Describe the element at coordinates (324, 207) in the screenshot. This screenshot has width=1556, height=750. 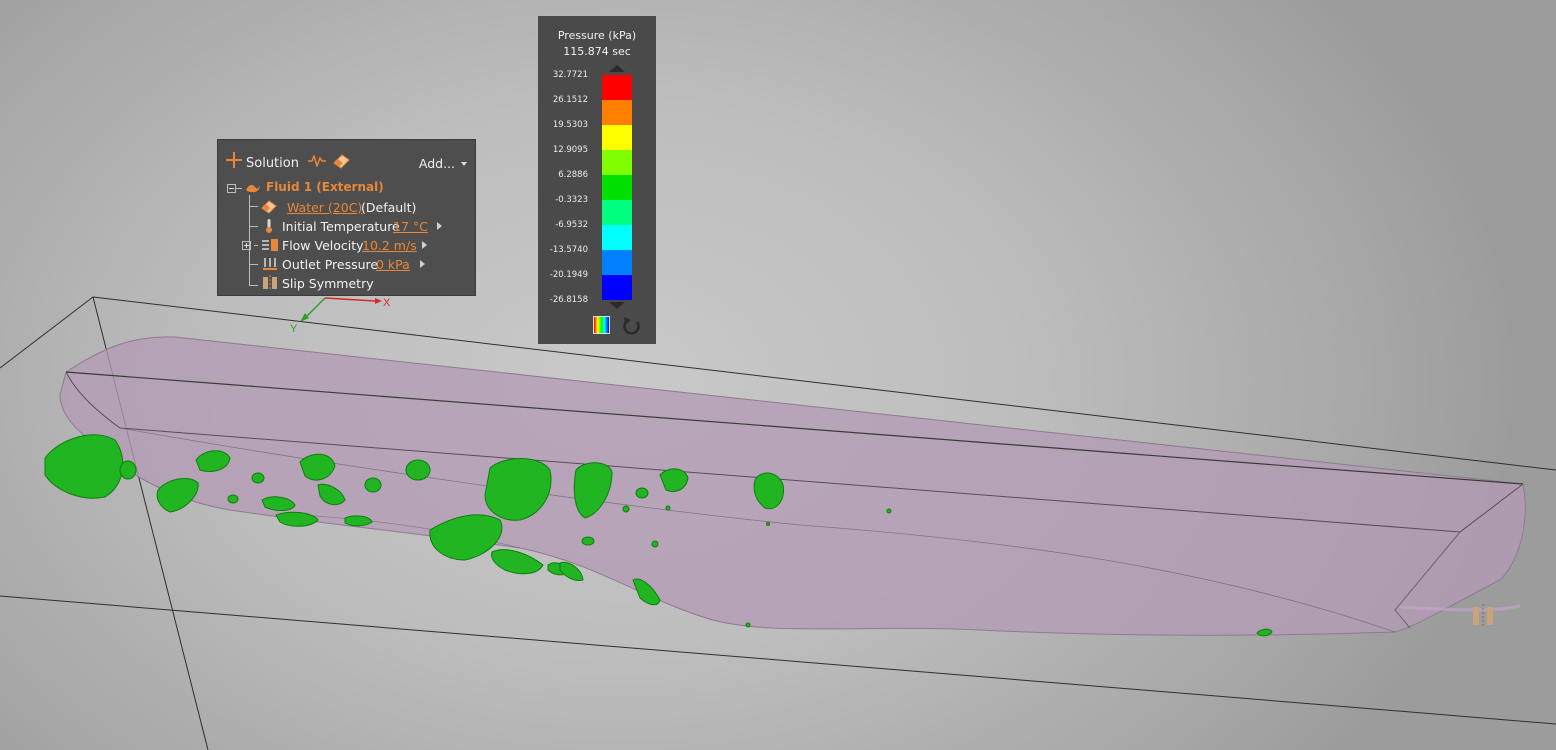
I see `material-link: Water (20C)` at that location.